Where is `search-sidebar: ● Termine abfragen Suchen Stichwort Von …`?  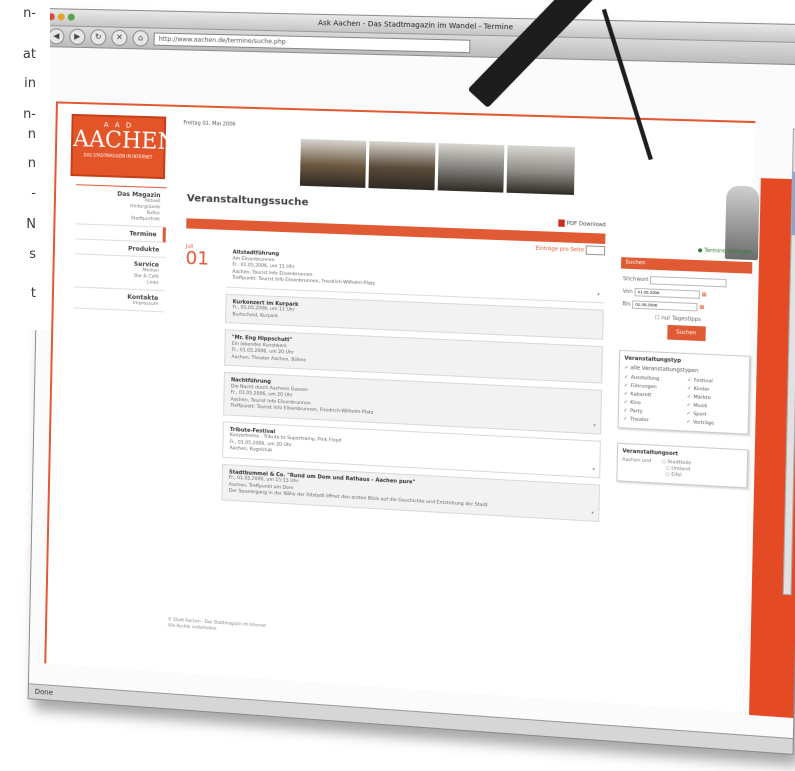 search-sidebar: ● Termine abfragen Suchen Stichwort Von … is located at coordinates (684, 367).